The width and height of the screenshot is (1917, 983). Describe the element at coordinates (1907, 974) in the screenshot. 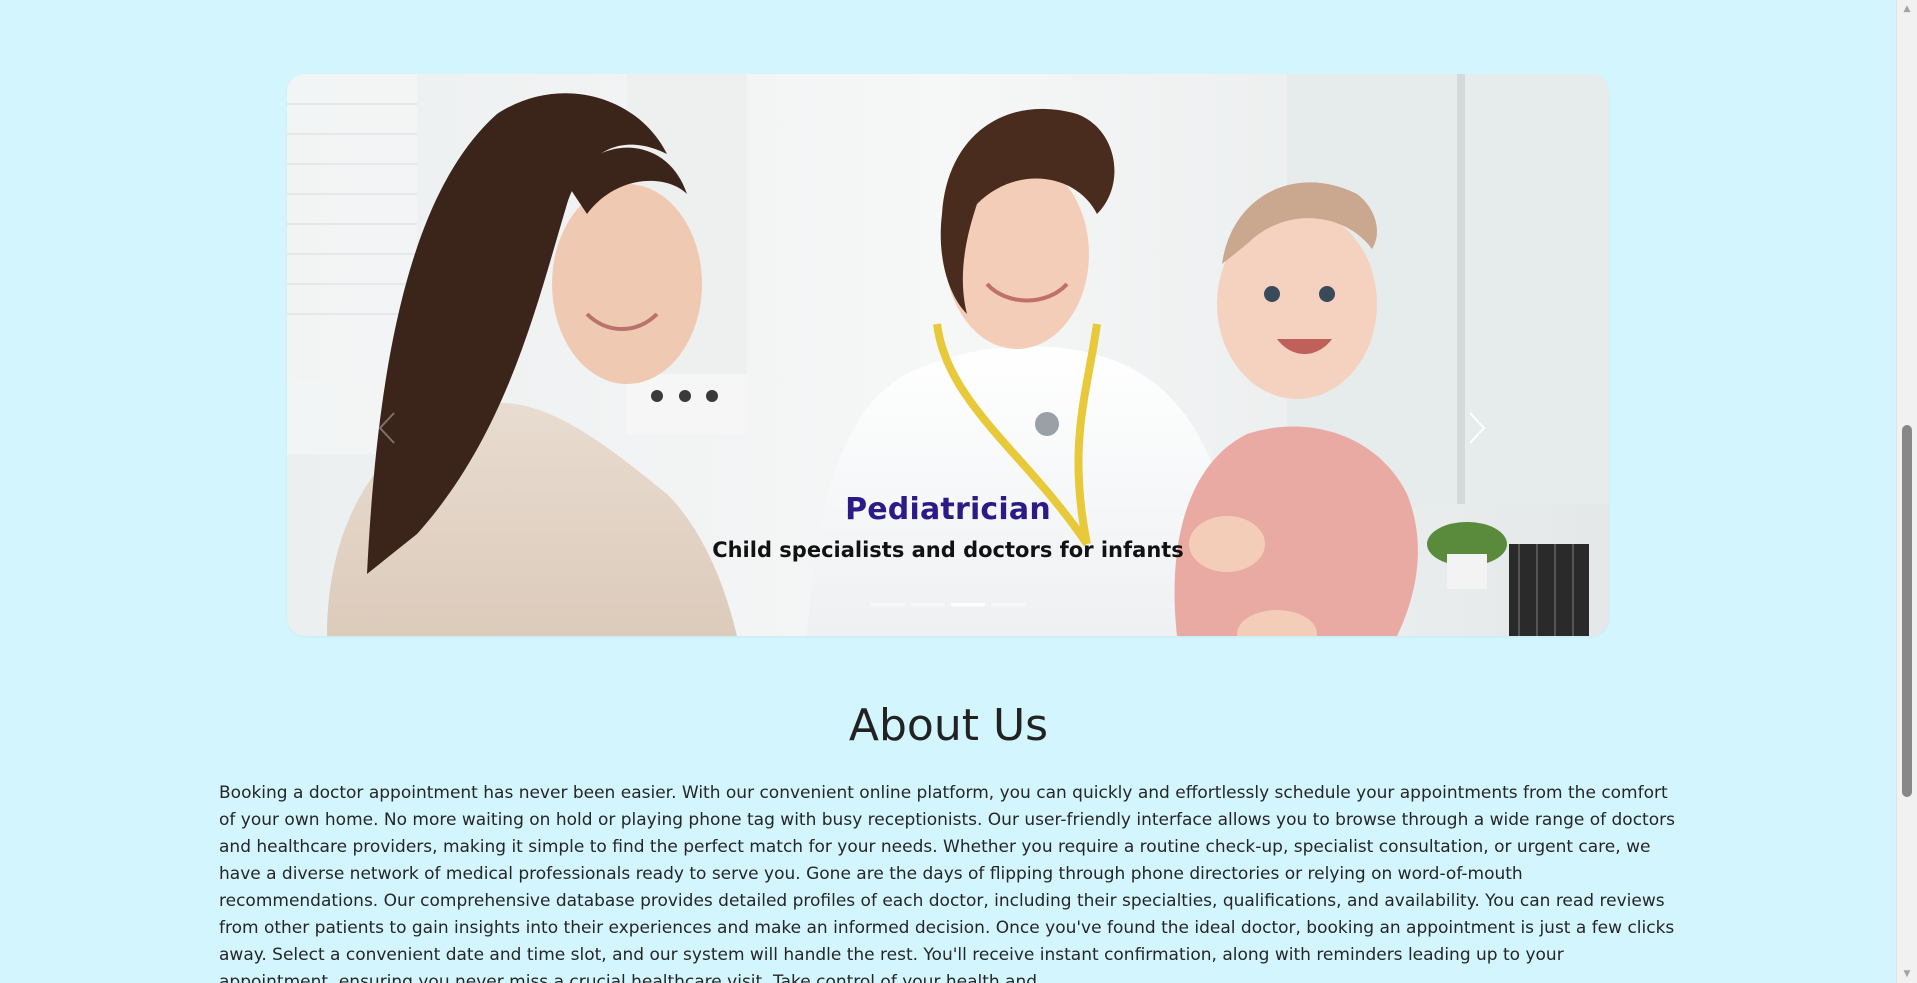

I see `scroll-down-arrow-icon: ▼` at that location.